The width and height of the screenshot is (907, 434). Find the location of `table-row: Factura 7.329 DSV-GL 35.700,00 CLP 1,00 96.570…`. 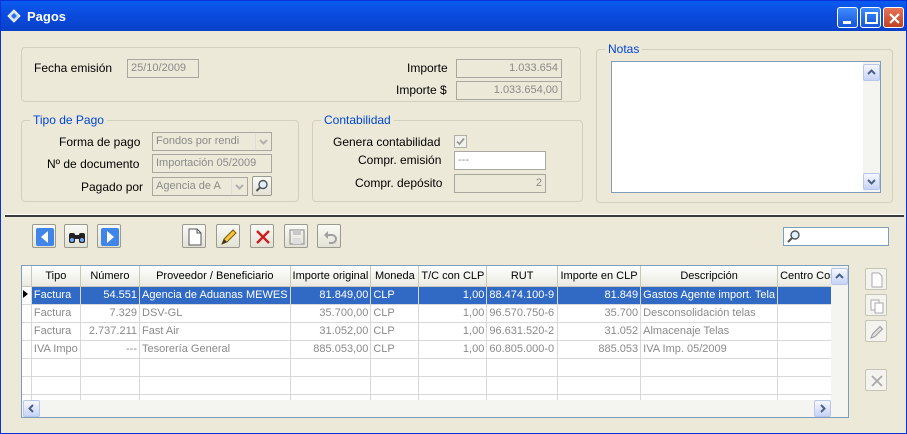

table-row: Factura 7.329 DSV-GL 35.700,00 CLP 1,00 96.570… is located at coordinates (435, 313).